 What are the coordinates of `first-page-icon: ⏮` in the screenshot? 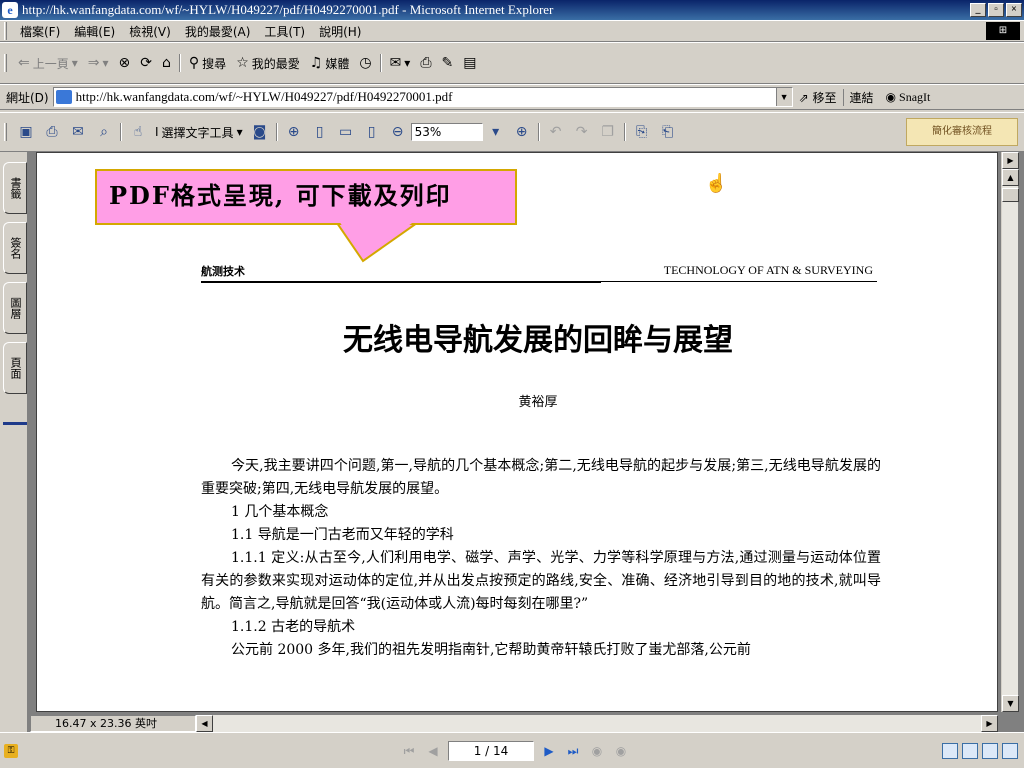 It's located at (409, 751).